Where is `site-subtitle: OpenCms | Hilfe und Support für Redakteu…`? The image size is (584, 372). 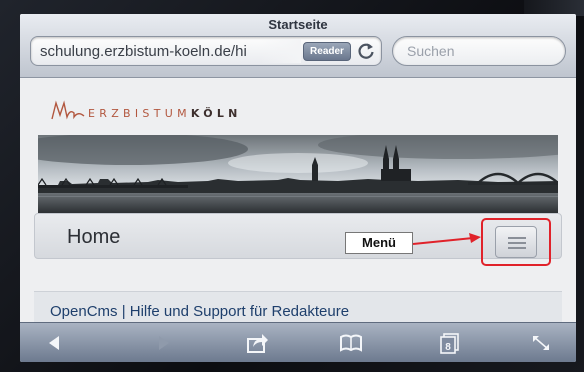
site-subtitle: OpenCms | Hilfe und Support für Redakteu… is located at coordinates (199, 311).